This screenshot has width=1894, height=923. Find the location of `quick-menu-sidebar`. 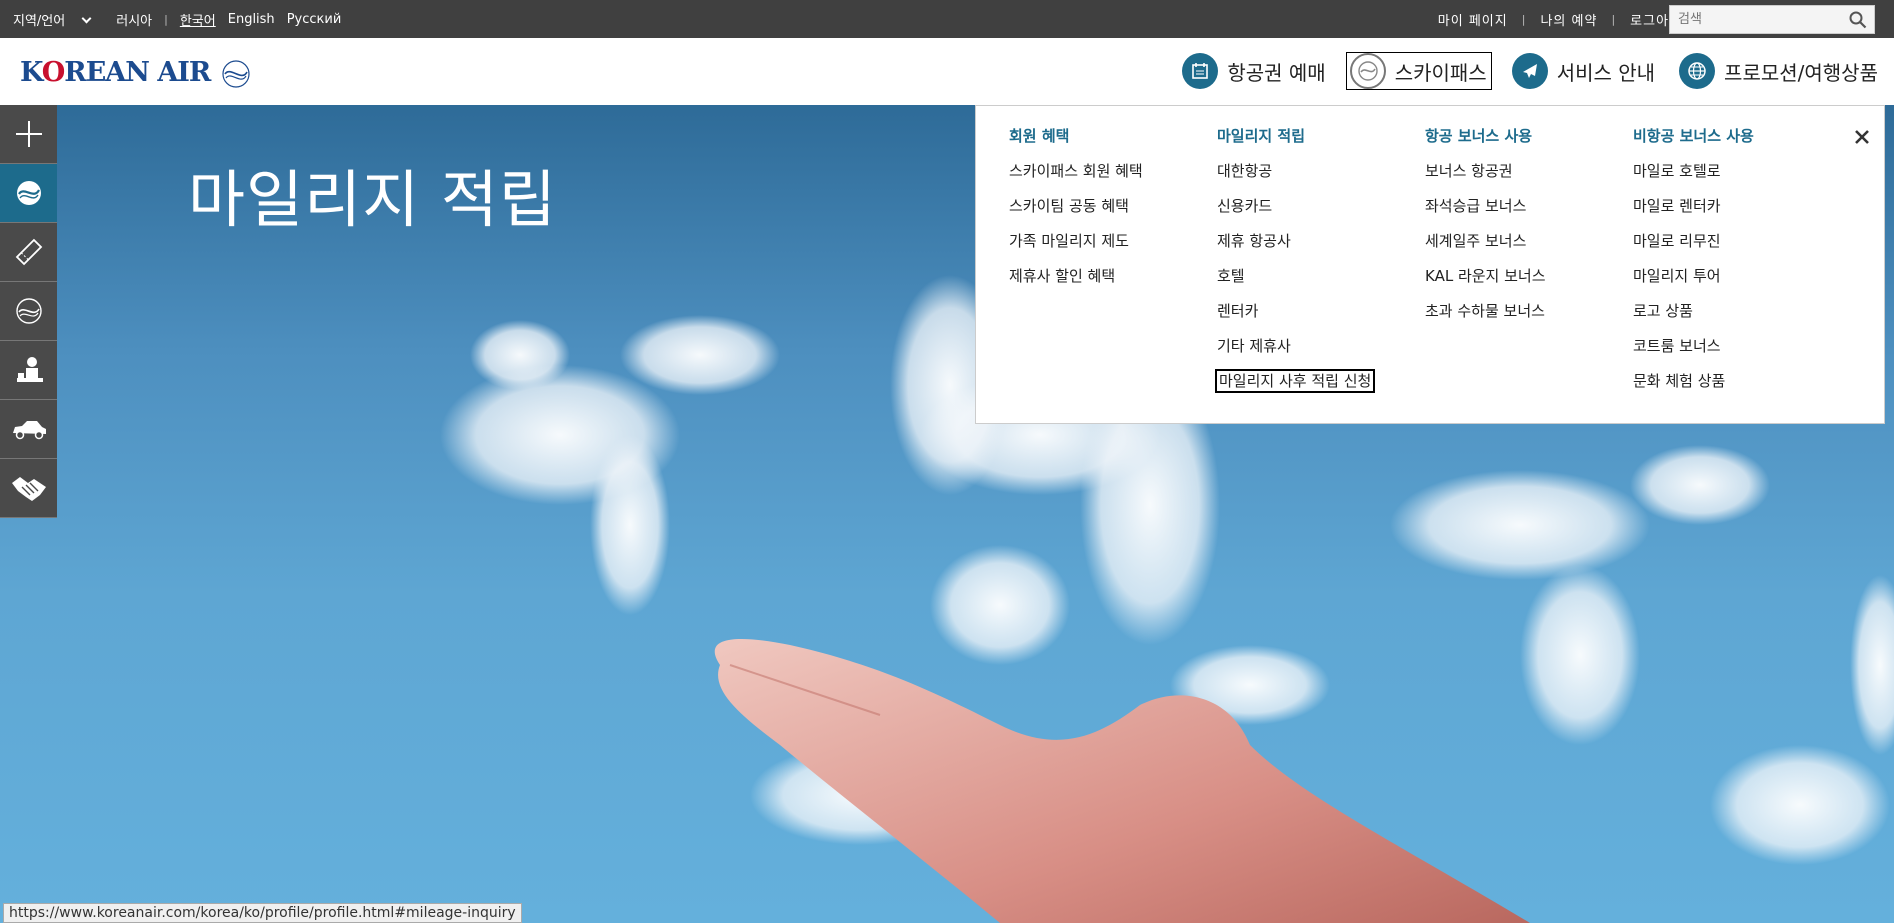

quick-menu-sidebar is located at coordinates (28, 311).